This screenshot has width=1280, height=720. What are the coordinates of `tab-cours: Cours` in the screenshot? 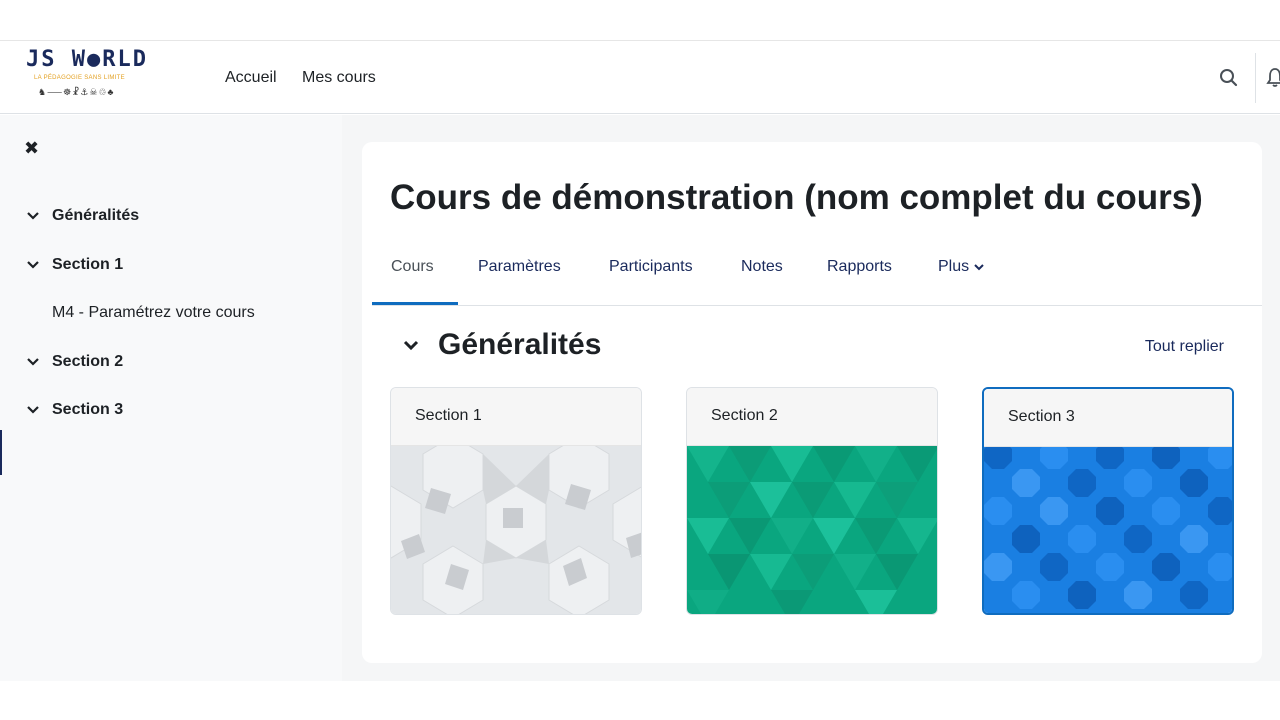 It's located at (412, 267).